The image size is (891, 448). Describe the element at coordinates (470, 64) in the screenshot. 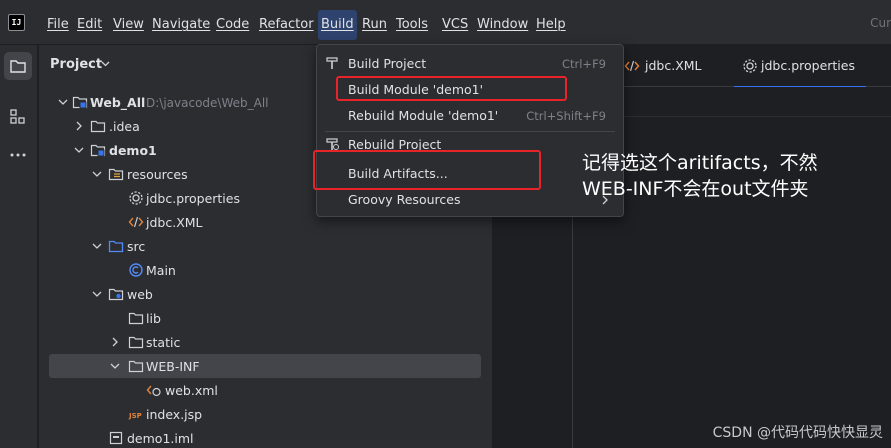

I see `menu-item-build-project: Build Project Ctrl+F9` at that location.